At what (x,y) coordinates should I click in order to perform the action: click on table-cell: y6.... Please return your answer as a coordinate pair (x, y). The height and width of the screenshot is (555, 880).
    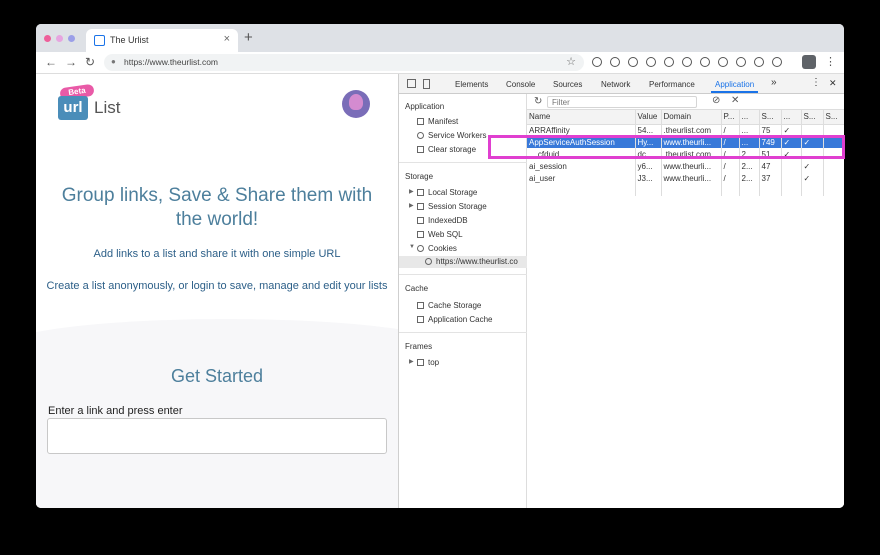
    Looking at the image, I should click on (648, 166).